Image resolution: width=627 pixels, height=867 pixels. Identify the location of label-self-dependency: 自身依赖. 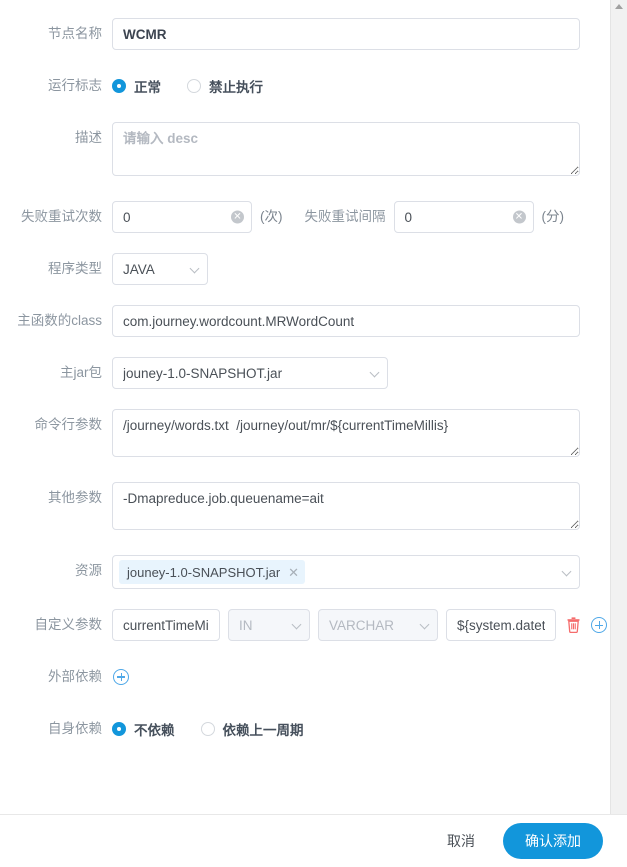
(75, 728).